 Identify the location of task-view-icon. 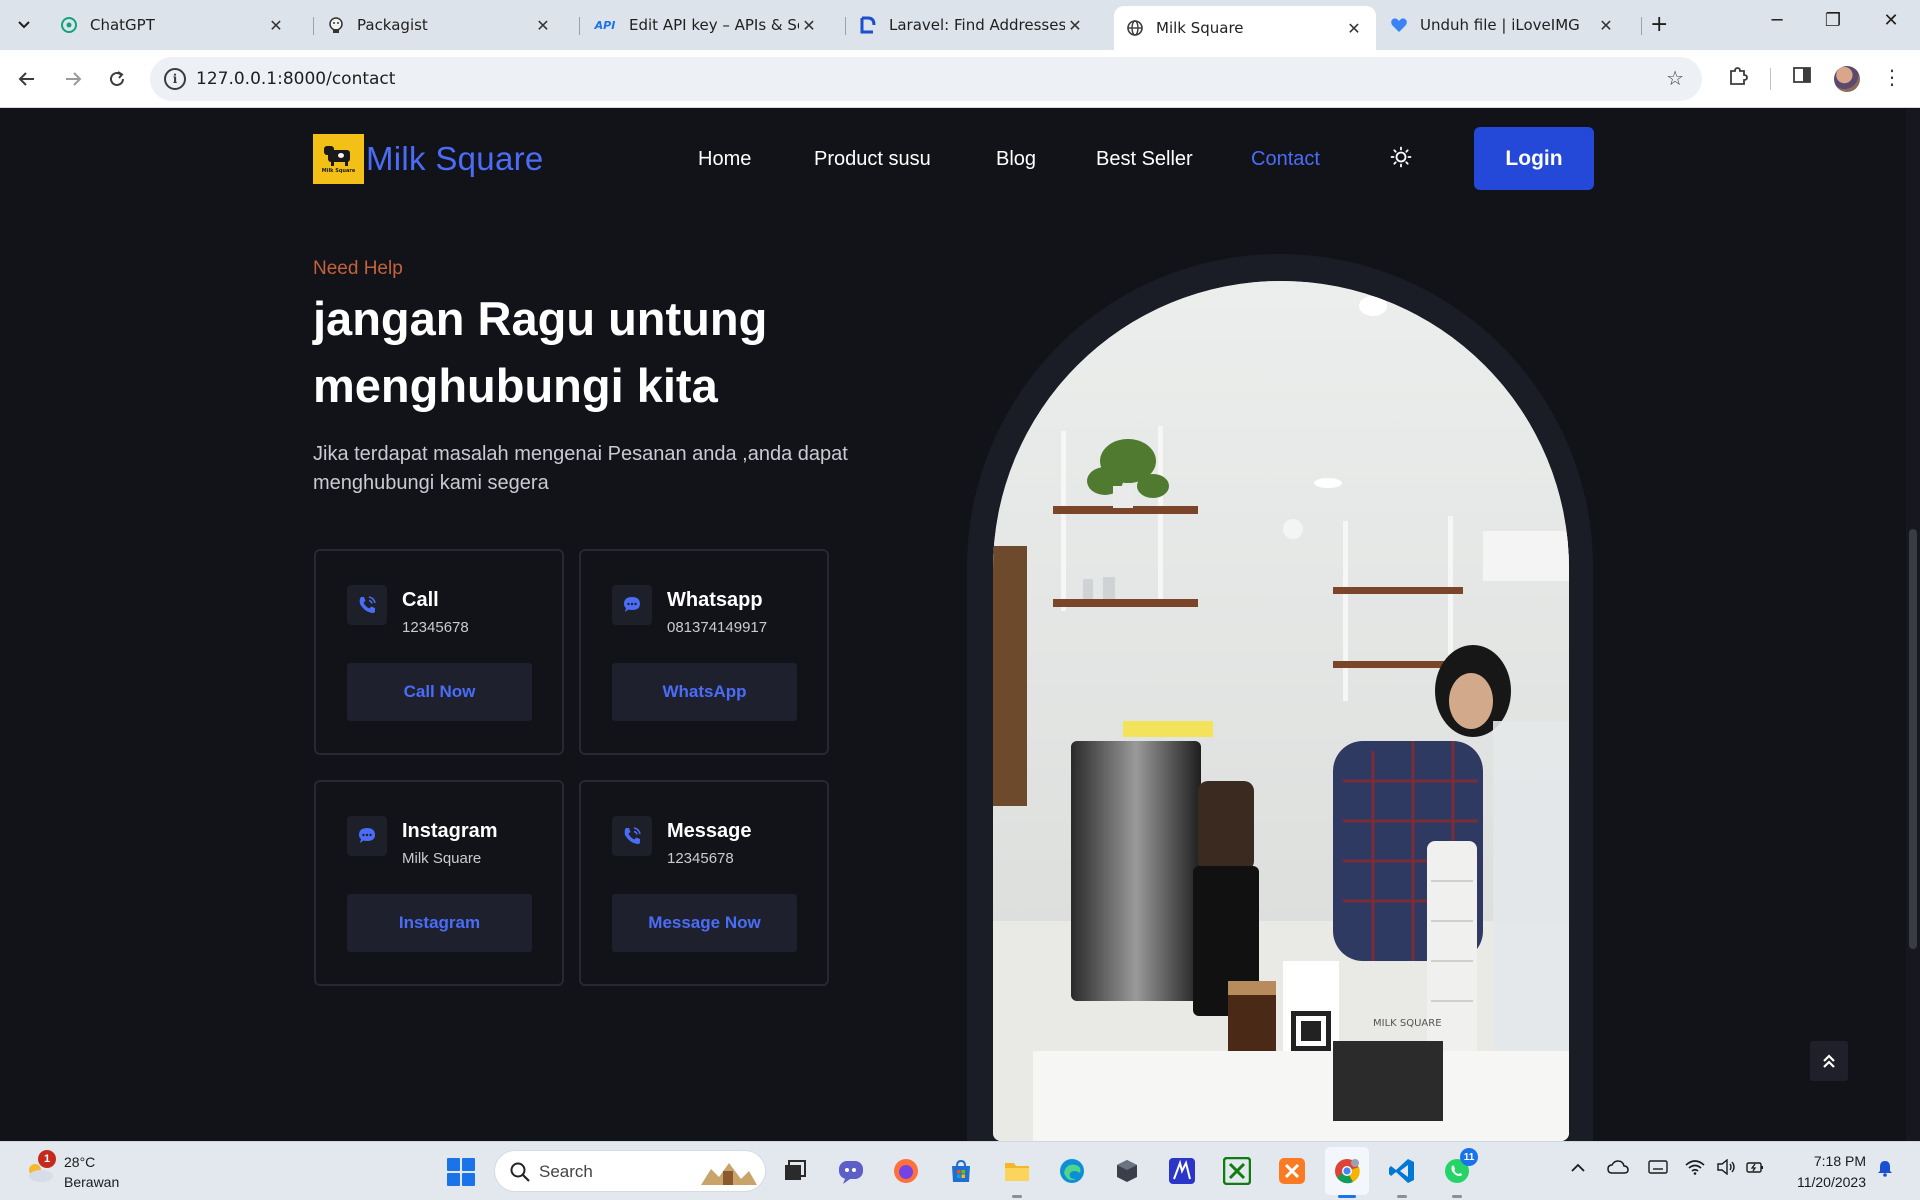
(795, 1171).